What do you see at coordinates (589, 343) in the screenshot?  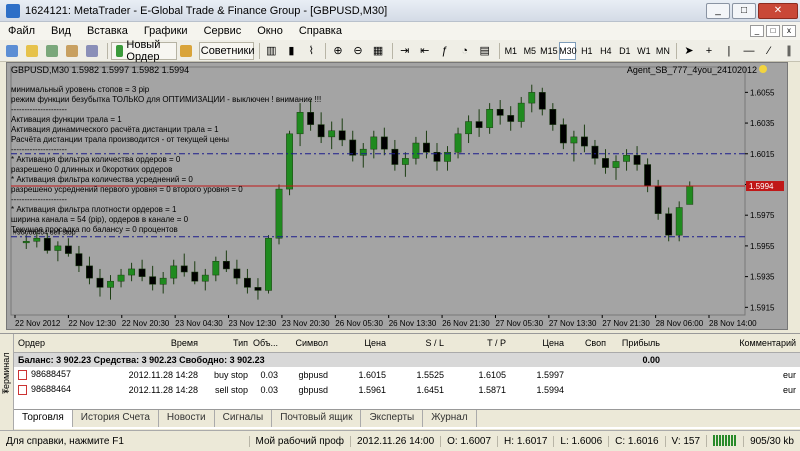 I see `col-swap: Своп` at bounding box center [589, 343].